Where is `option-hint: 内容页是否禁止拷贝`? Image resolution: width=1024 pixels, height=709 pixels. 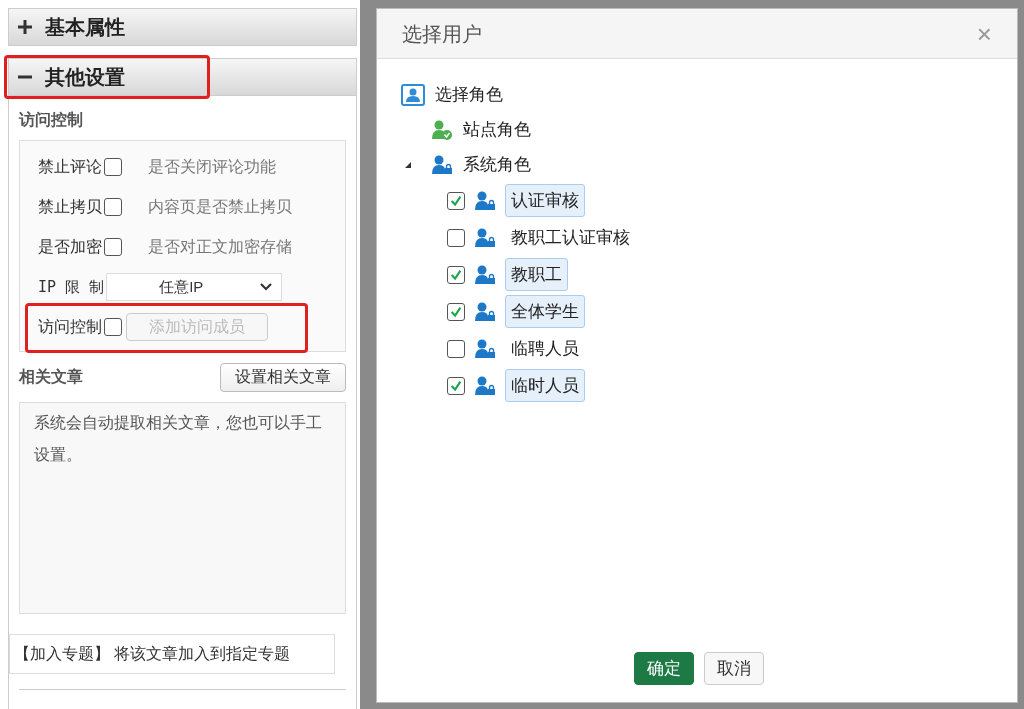
option-hint: 内容页是否禁止拷贝 is located at coordinates (220, 207).